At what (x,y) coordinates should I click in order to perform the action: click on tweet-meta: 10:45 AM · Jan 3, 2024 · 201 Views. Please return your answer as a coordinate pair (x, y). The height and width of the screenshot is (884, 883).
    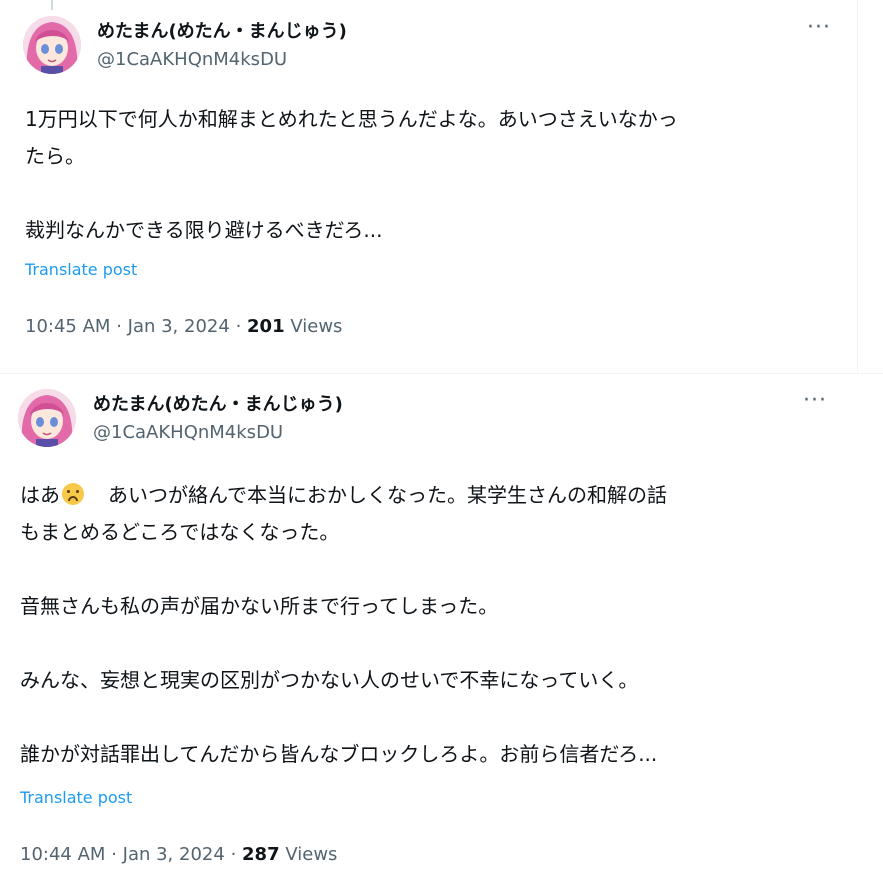
    Looking at the image, I should click on (183, 326).